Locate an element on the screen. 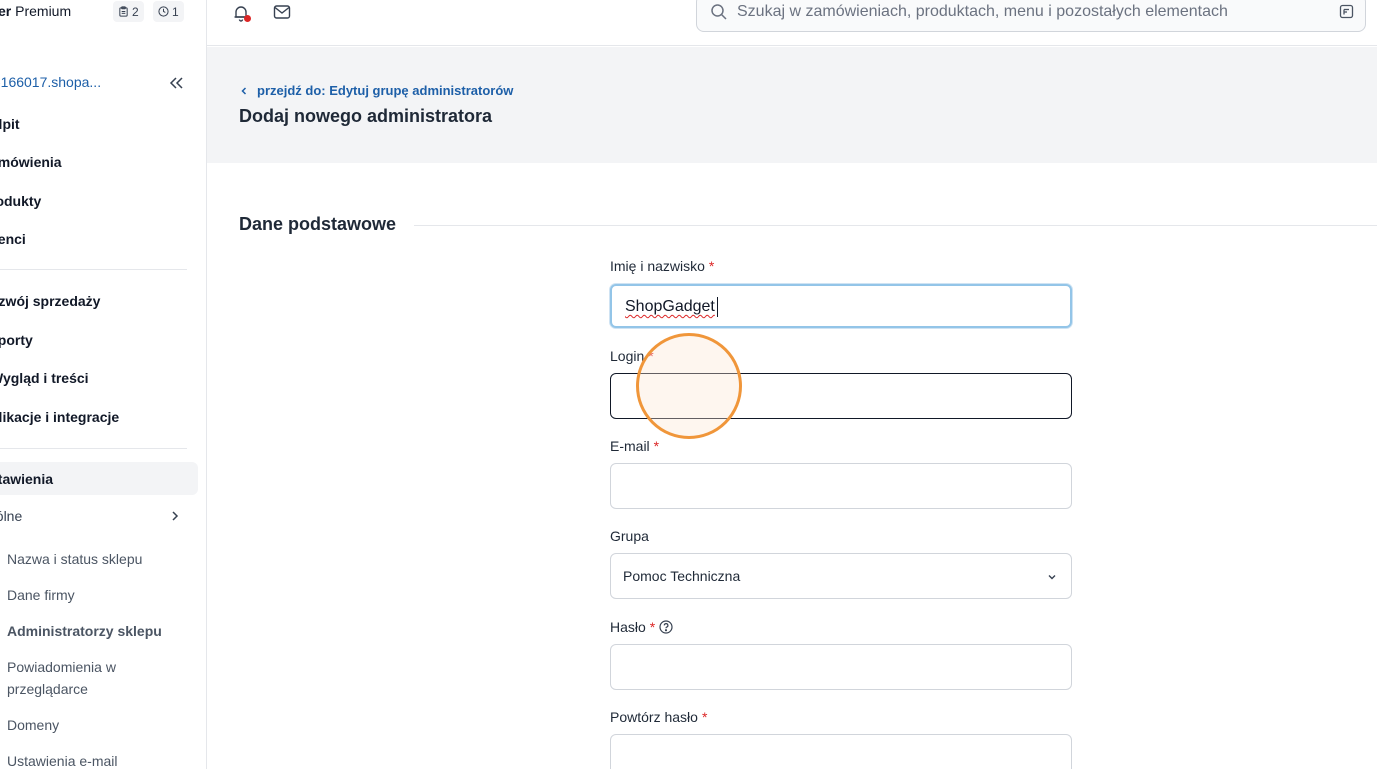 The image size is (1377, 769). nav-item-dashboard: ulpit is located at coordinates (10, 124).